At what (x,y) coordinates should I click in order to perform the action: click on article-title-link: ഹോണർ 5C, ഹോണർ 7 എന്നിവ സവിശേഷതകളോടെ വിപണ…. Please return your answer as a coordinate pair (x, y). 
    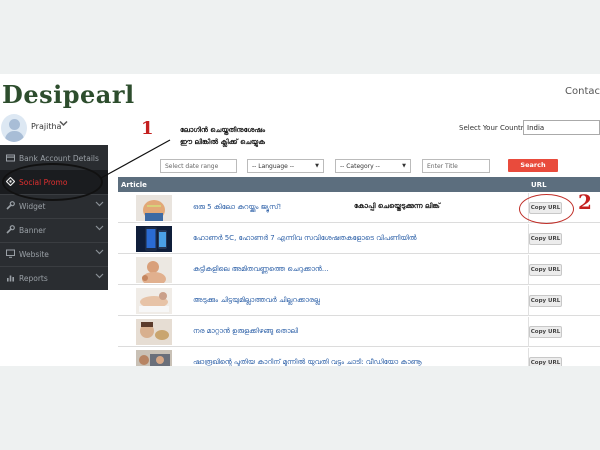
    Looking at the image, I should click on (305, 238).